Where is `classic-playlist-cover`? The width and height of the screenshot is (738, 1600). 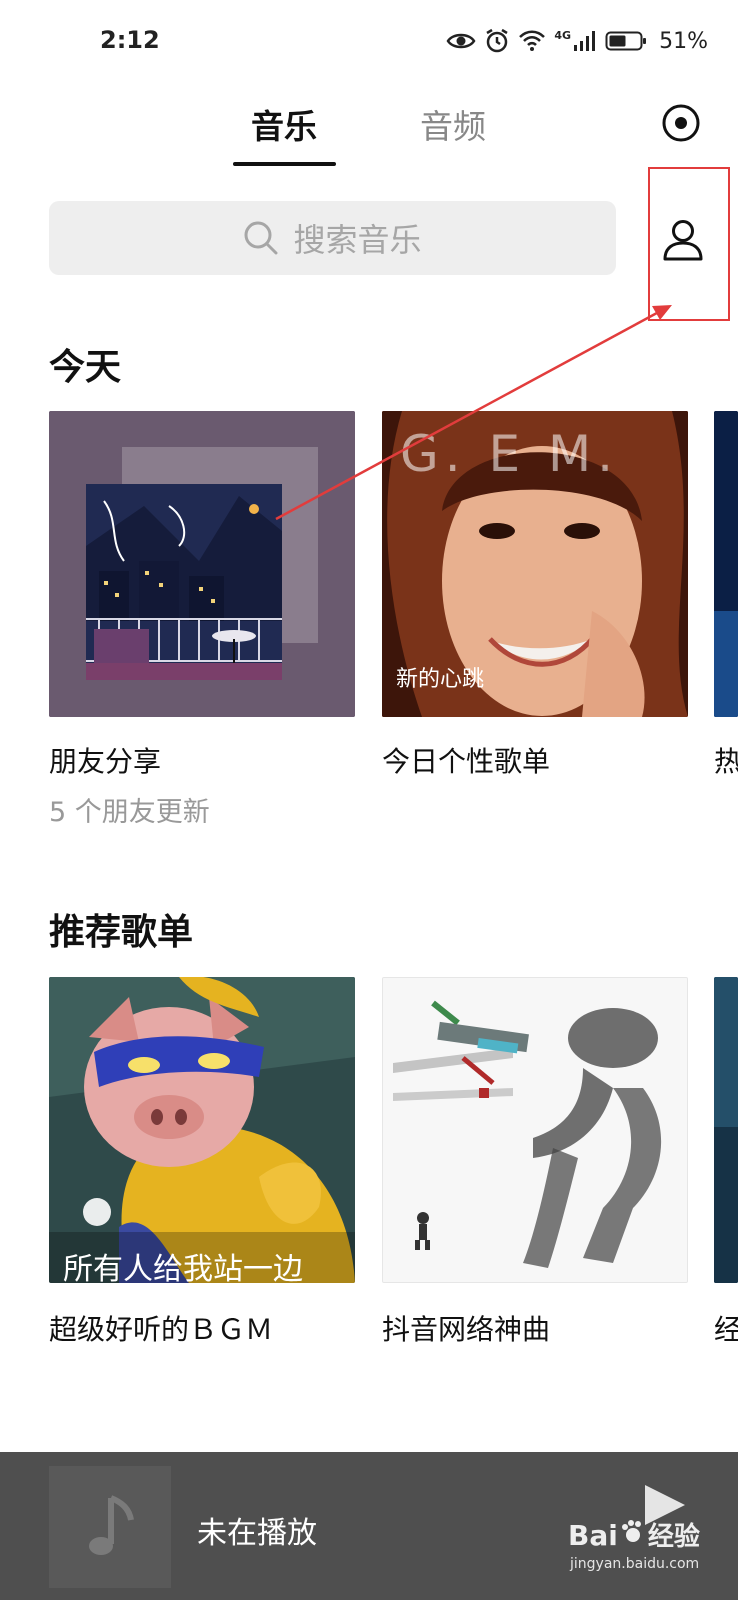
classic-playlist-cover is located at coordinates (726, 1130).